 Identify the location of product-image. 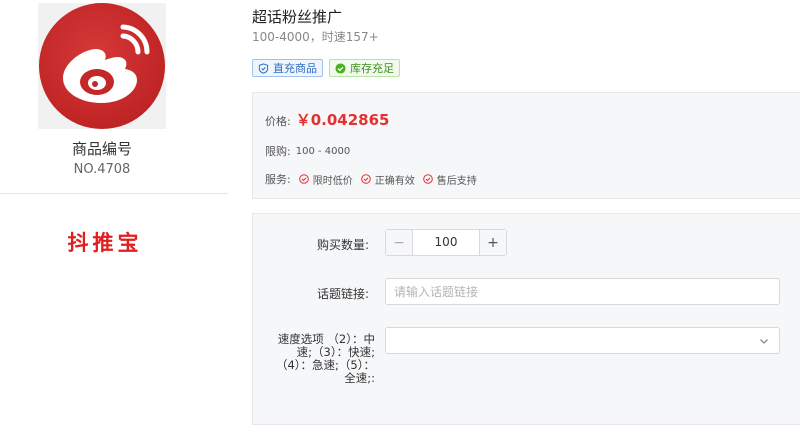
(102, 66).